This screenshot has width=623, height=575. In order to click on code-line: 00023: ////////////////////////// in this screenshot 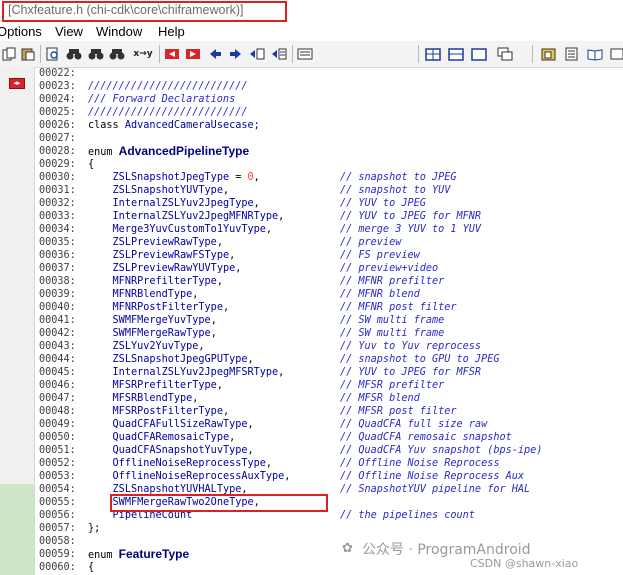, I will do `click(329, 86)`.